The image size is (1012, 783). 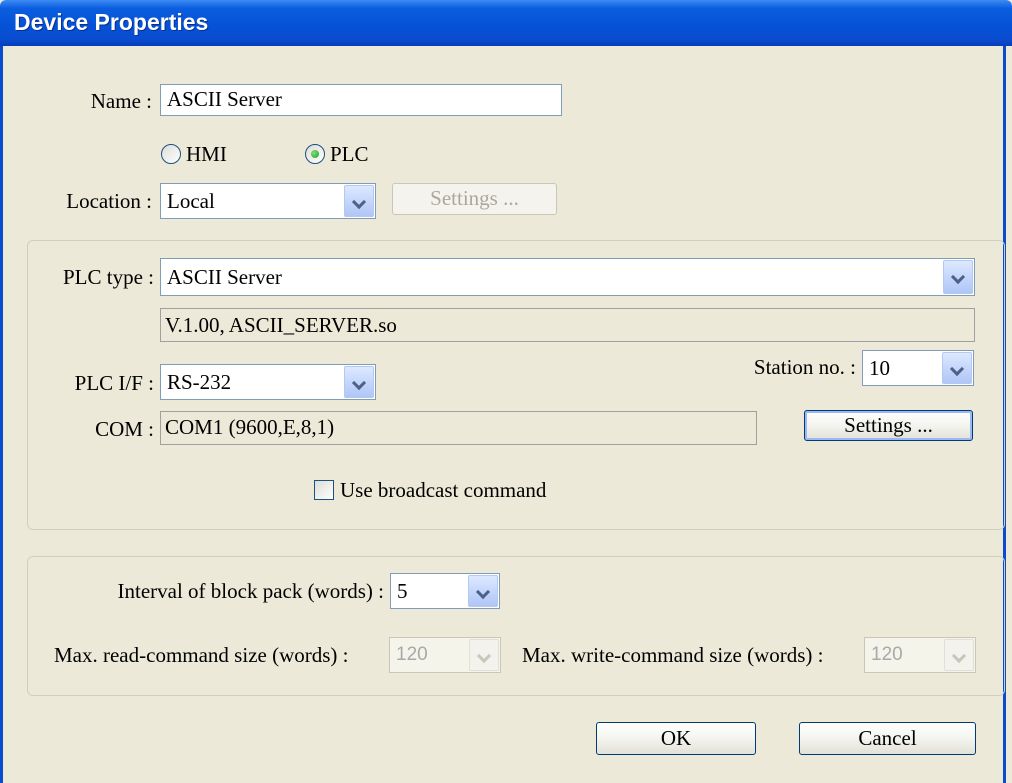 I want to click on broadcast-checkbox-label: Use broadcast command, so click(x=443, y=490).